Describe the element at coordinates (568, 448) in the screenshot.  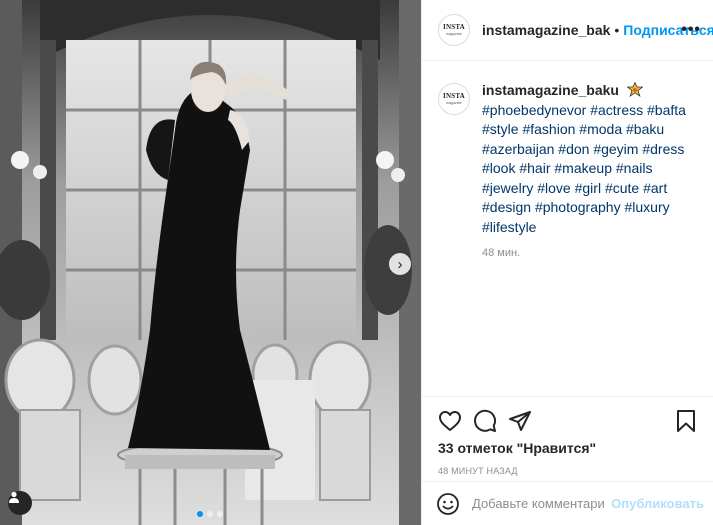
I see `likes-count: 33 отметок "Нравится"` at that location.